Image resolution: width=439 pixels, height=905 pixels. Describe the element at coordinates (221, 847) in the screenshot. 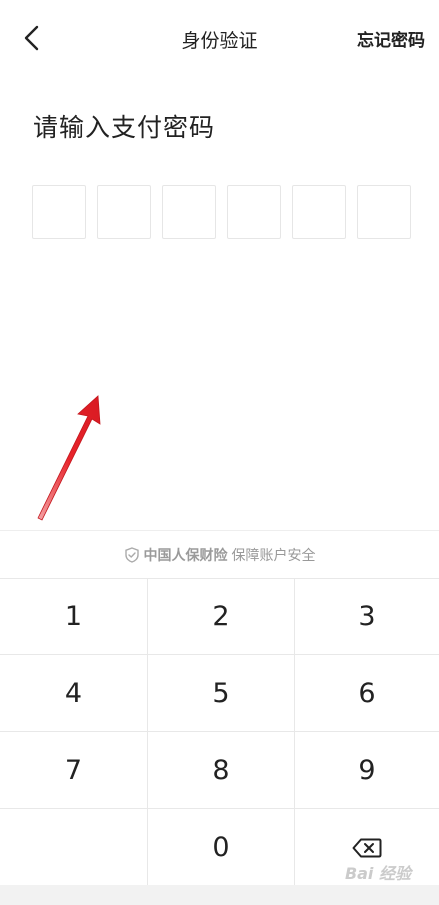

I see `key-0: 0` at that location.